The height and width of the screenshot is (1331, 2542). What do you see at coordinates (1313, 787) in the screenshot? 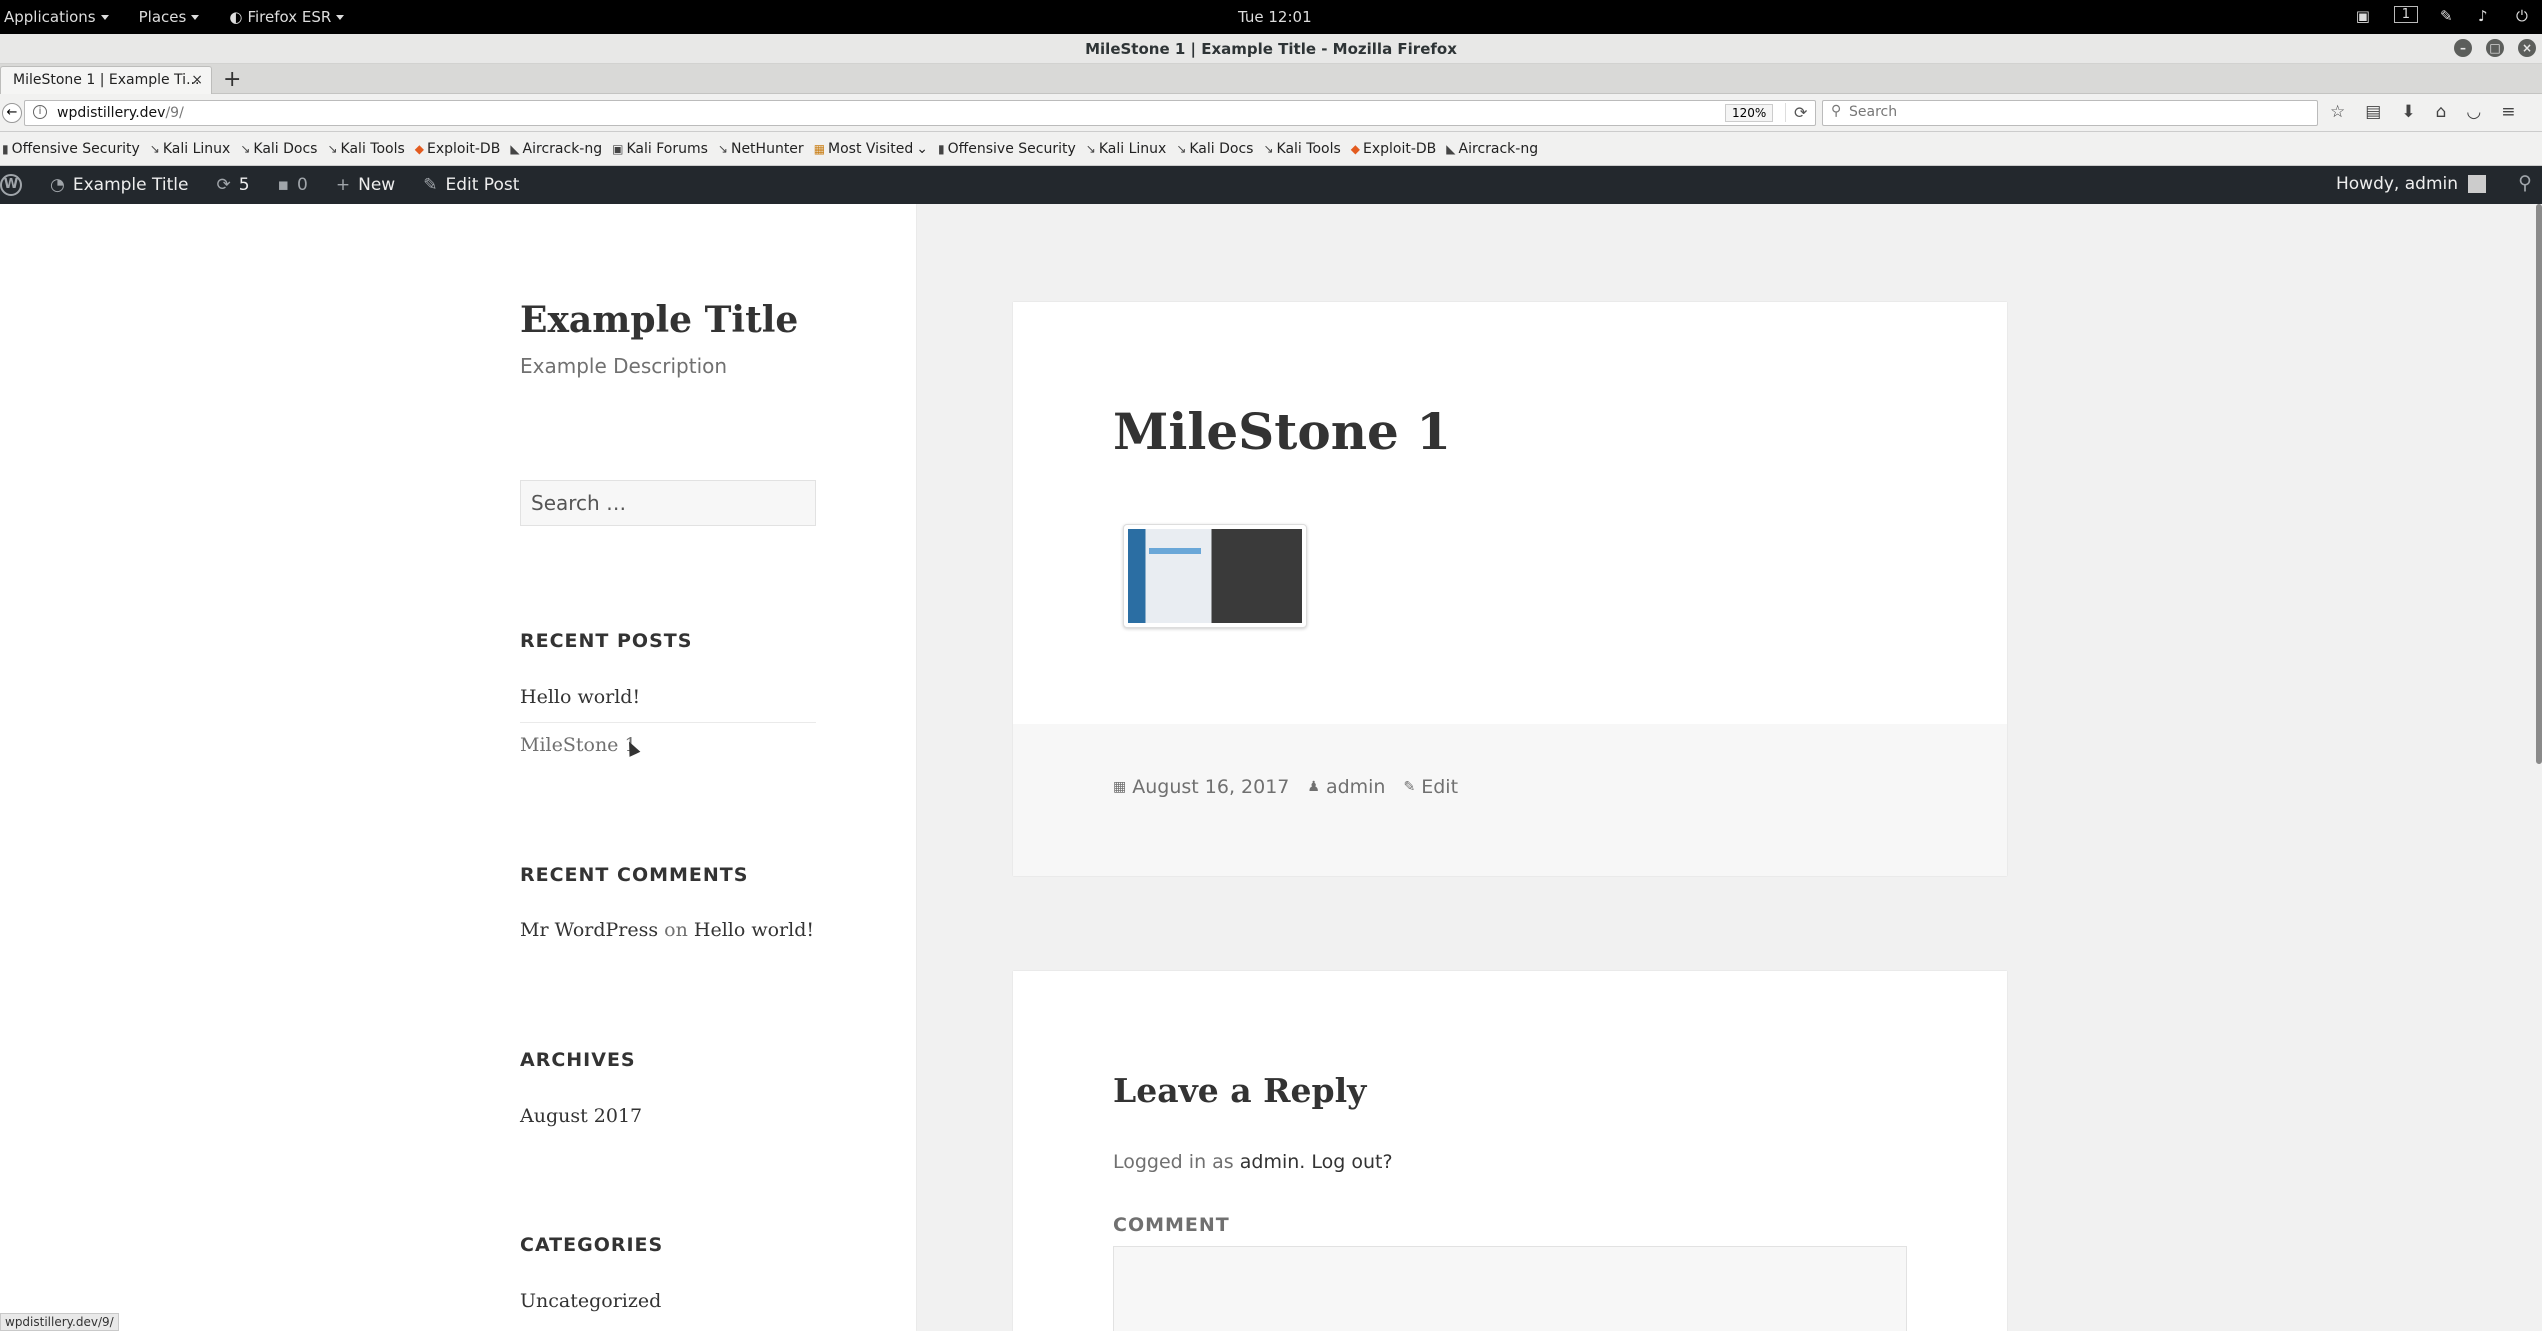
I see `user-icon: ♟` at bounding box center [1313, 787].